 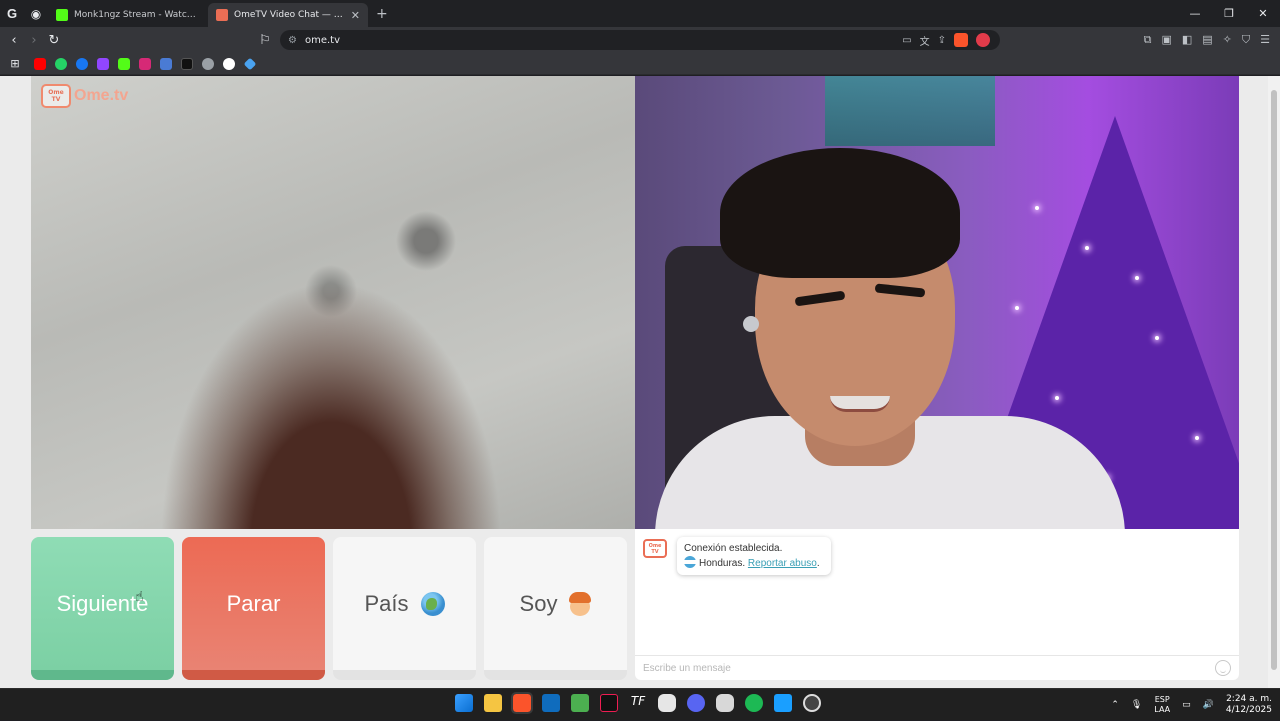 I want to click on close-tab-icon: ✕, so click(x=355, y=15).